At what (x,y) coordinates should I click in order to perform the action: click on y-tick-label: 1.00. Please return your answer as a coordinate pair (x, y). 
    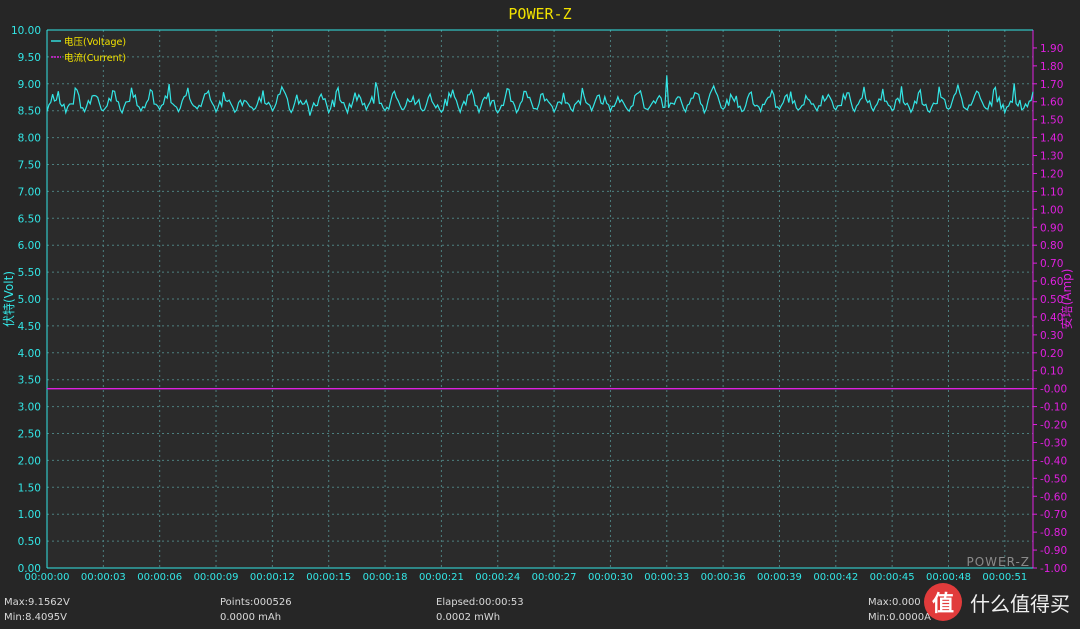
    Looking at the image, I should click on (29, 515).